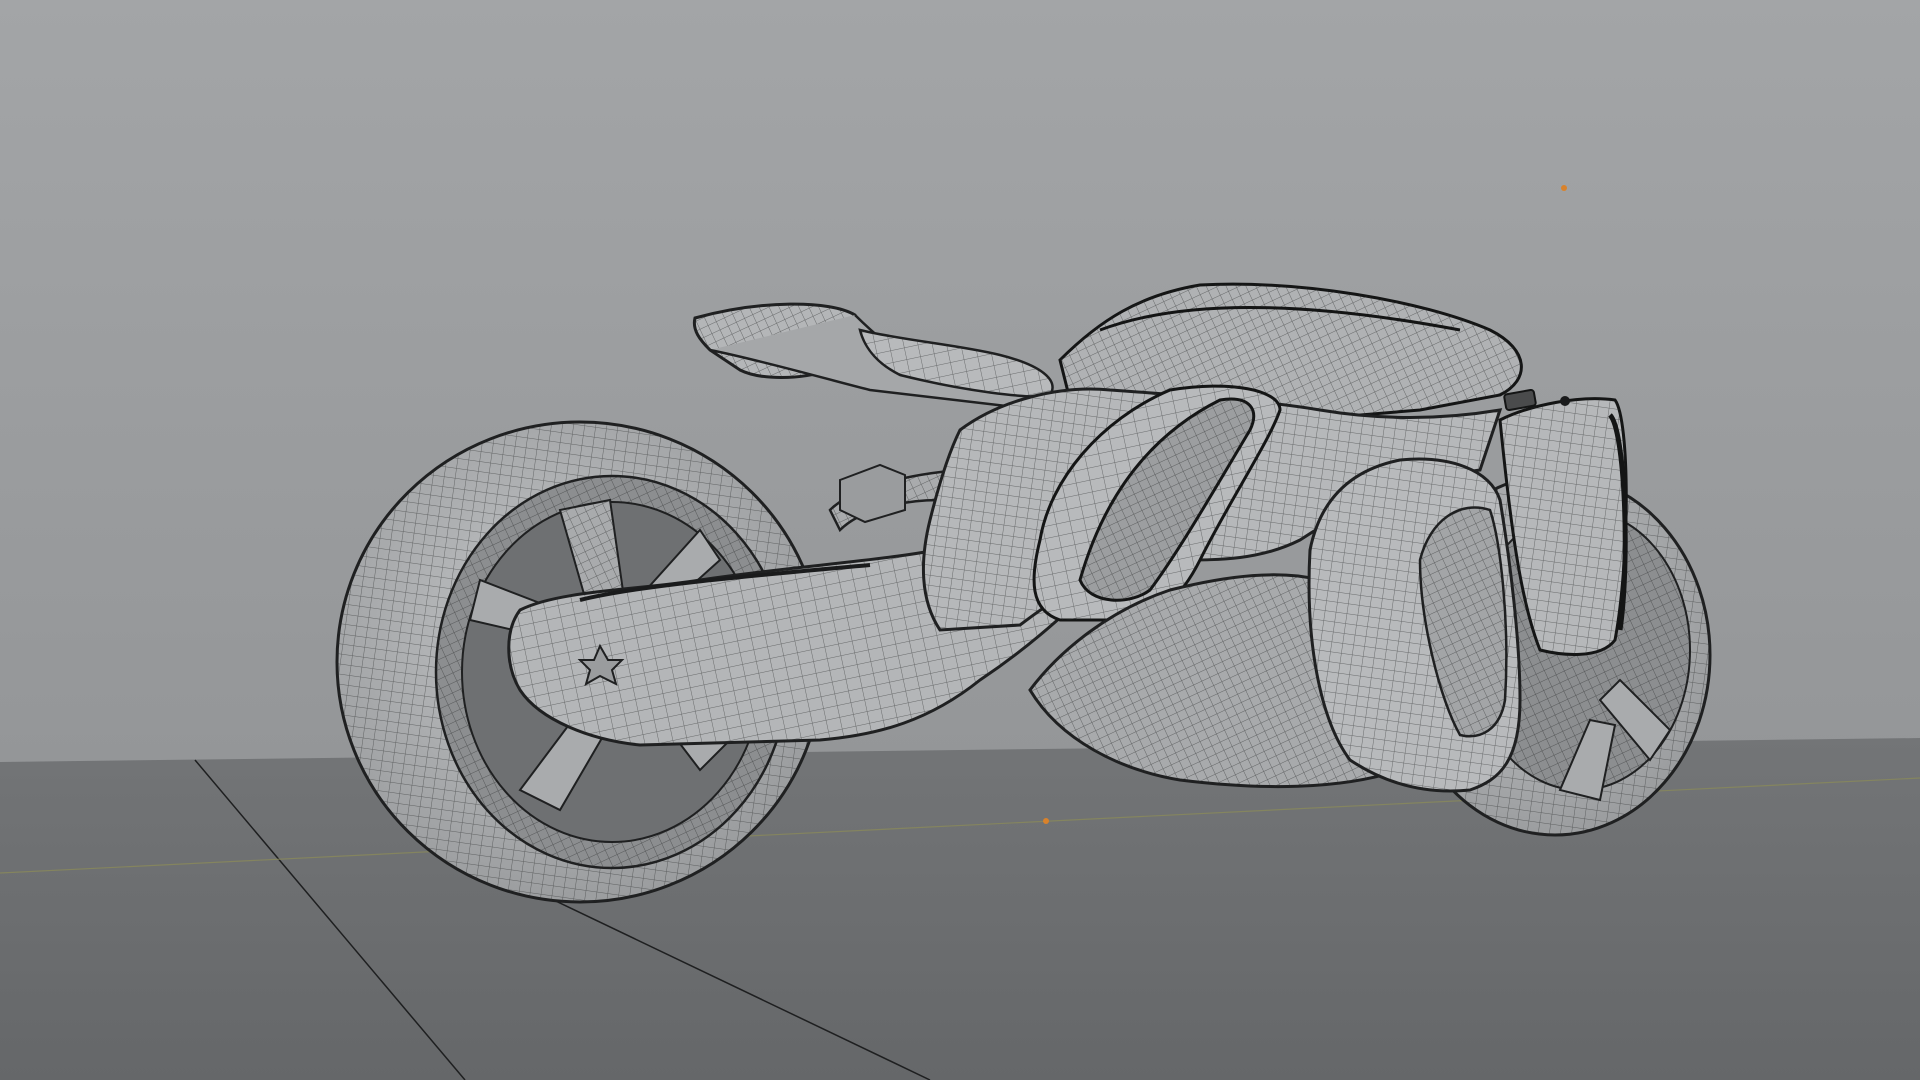  I want to click on light-point-marker, so click(1564, 188).